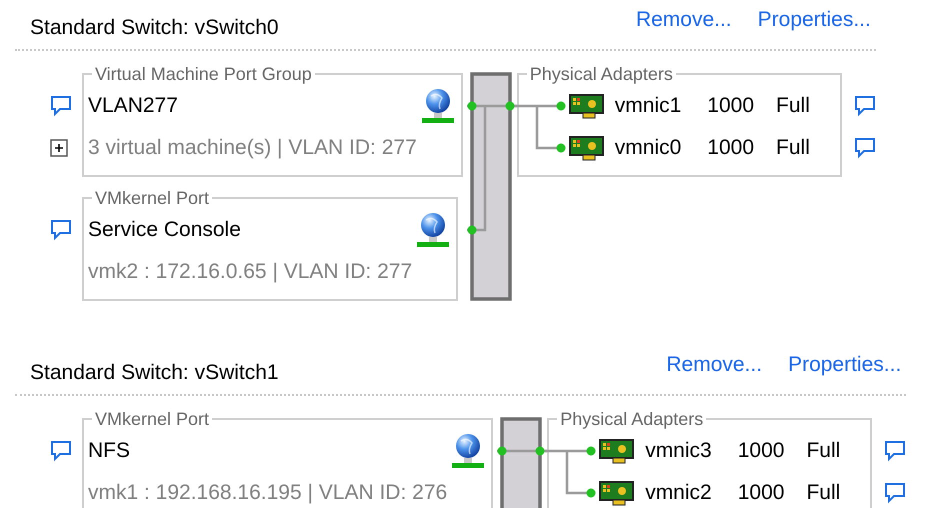  Describe the element at coordinates (203, 74) in the screenshot. I see `panel-label: Virtual Machine Port Group` at that location.